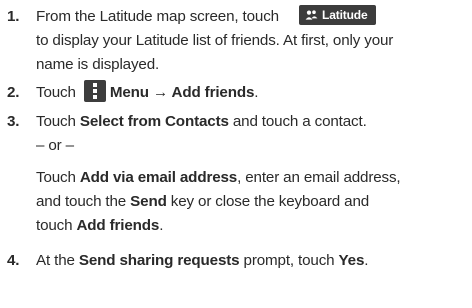 The image size is (472, 308). Describe the element at coordinates (154, 121) in the screenshot. I see `bold-term: Select from Contacts` at that location.